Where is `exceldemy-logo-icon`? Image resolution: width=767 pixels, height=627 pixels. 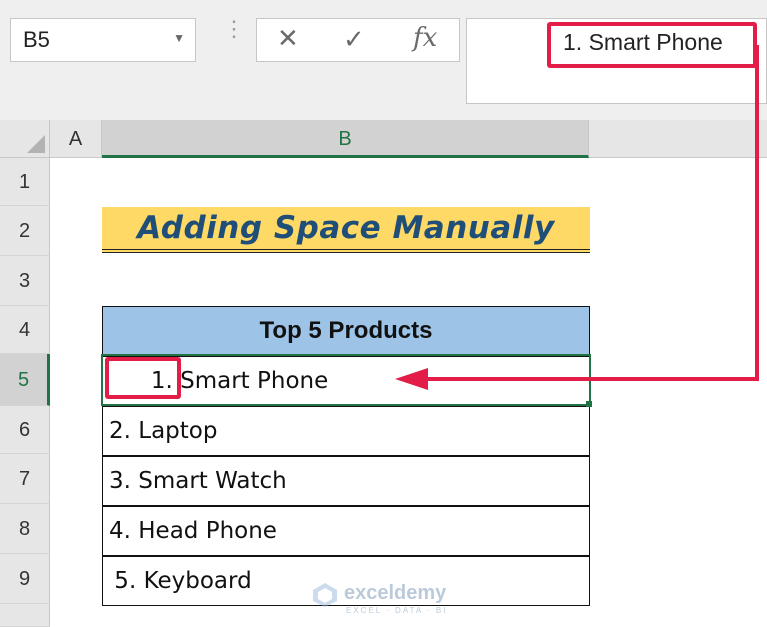
exceldemy-logo-icon is located at coordinates (325, 595).